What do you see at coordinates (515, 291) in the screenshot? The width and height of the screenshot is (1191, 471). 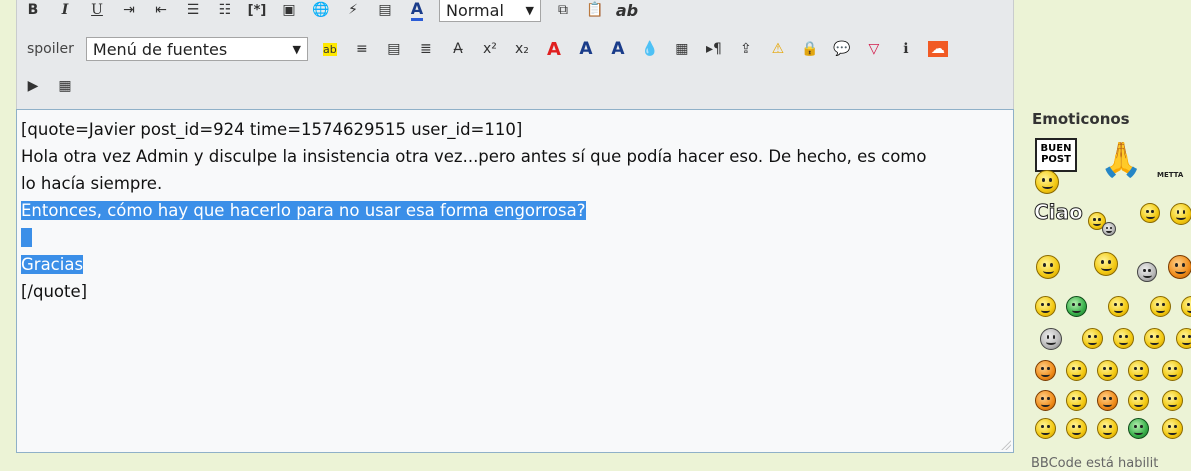 I see `editor-line: [/quote]` at bounding box center [515, 291].